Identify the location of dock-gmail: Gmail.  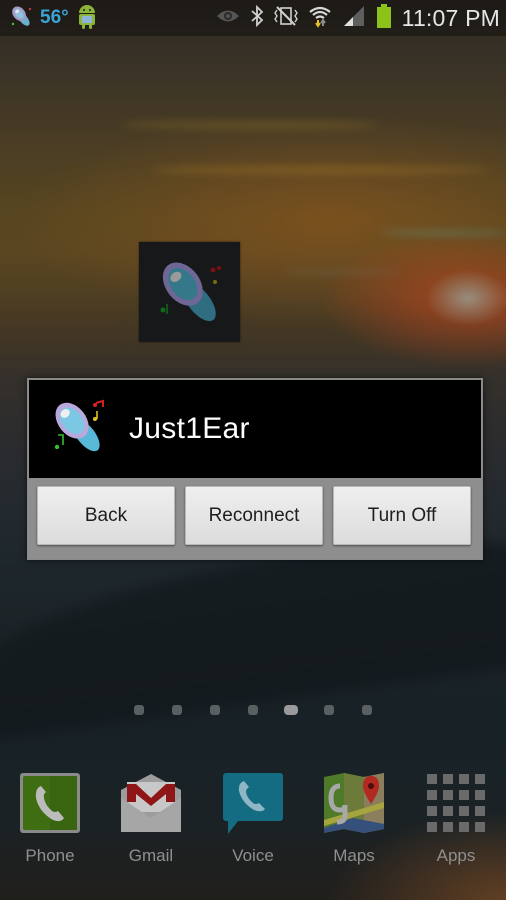
(151, 819).